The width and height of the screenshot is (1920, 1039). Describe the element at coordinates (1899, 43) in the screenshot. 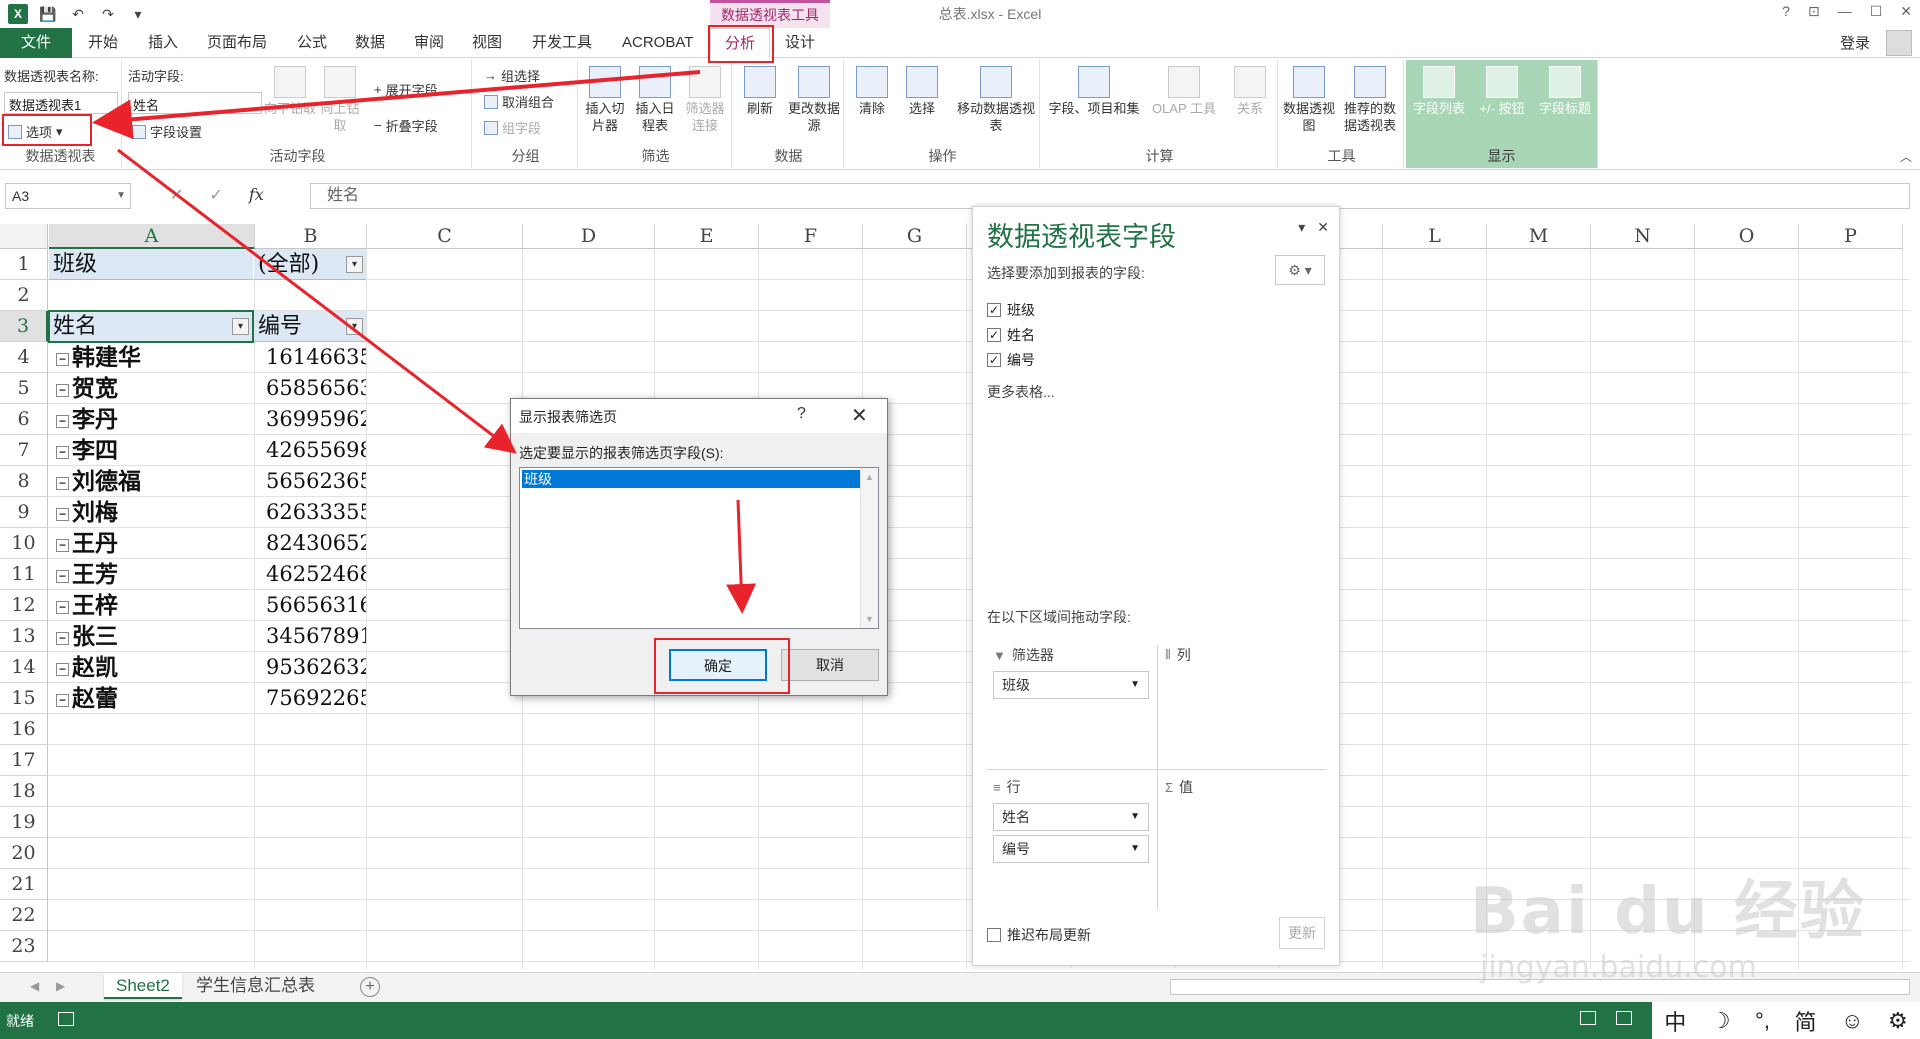

I see `avatar` at that location.